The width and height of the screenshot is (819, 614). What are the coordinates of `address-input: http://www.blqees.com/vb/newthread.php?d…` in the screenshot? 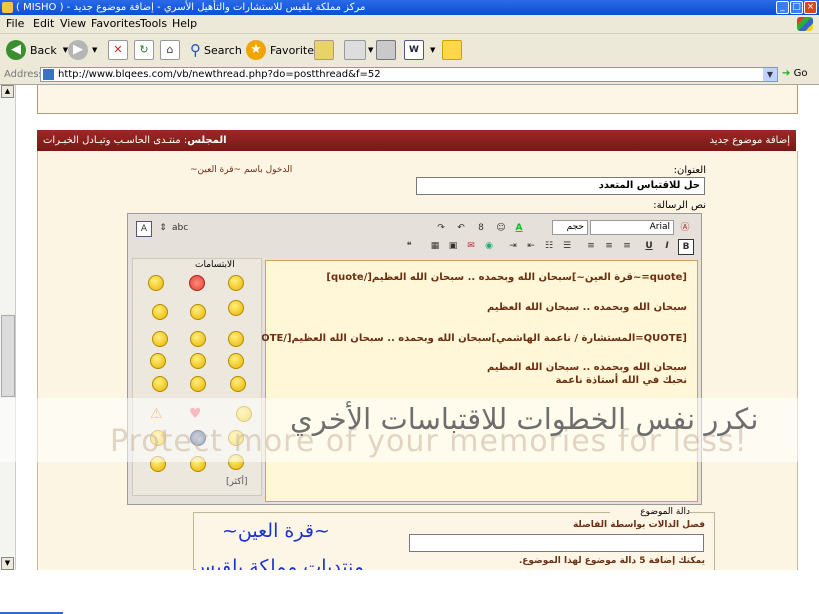 It's located at (409, 74).